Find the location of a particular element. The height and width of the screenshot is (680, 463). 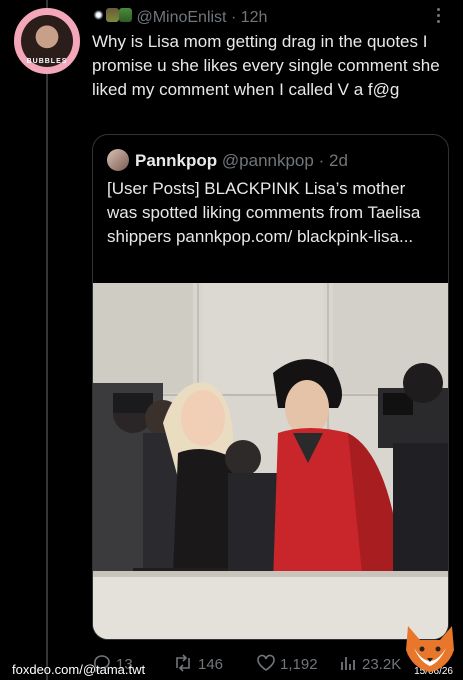

views-count: 23.2K is located at coordinates (382, 664).